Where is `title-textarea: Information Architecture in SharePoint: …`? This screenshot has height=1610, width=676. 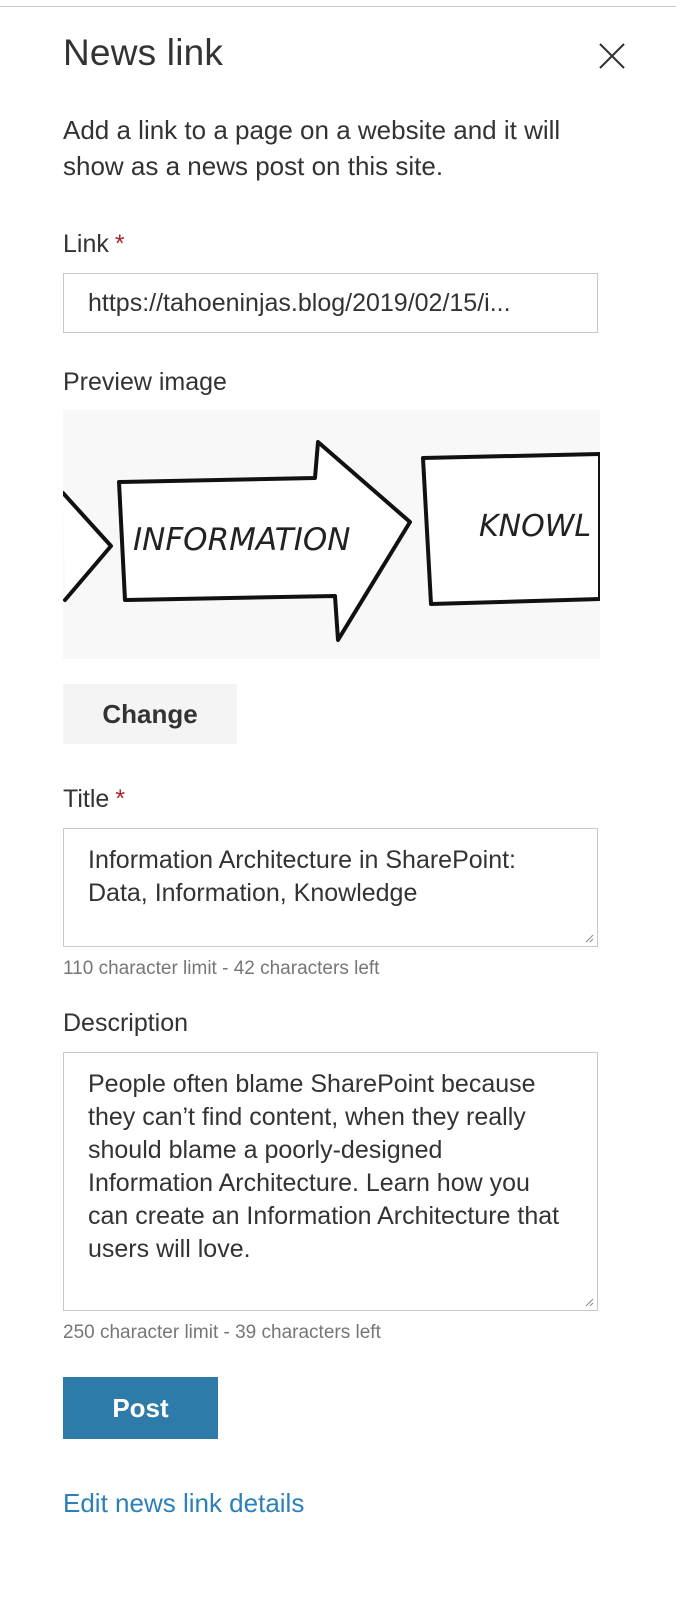 title-textarea: Information Architecture in SharePoint: … is located at coordinates (330, 887).